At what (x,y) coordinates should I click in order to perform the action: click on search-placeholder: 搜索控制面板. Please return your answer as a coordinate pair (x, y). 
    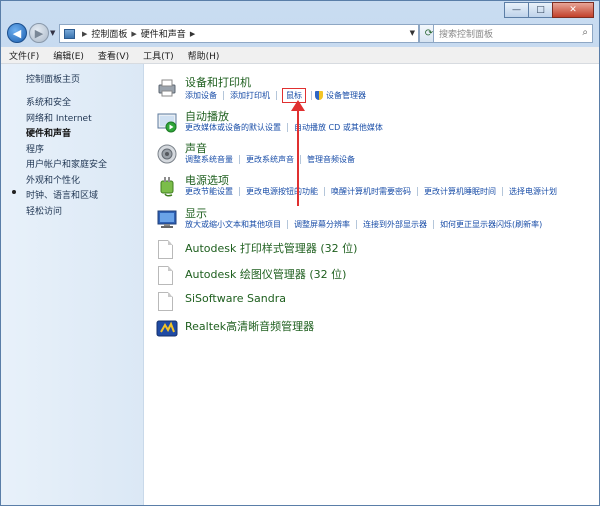
    Looking at the image, I should click on (466, 35).